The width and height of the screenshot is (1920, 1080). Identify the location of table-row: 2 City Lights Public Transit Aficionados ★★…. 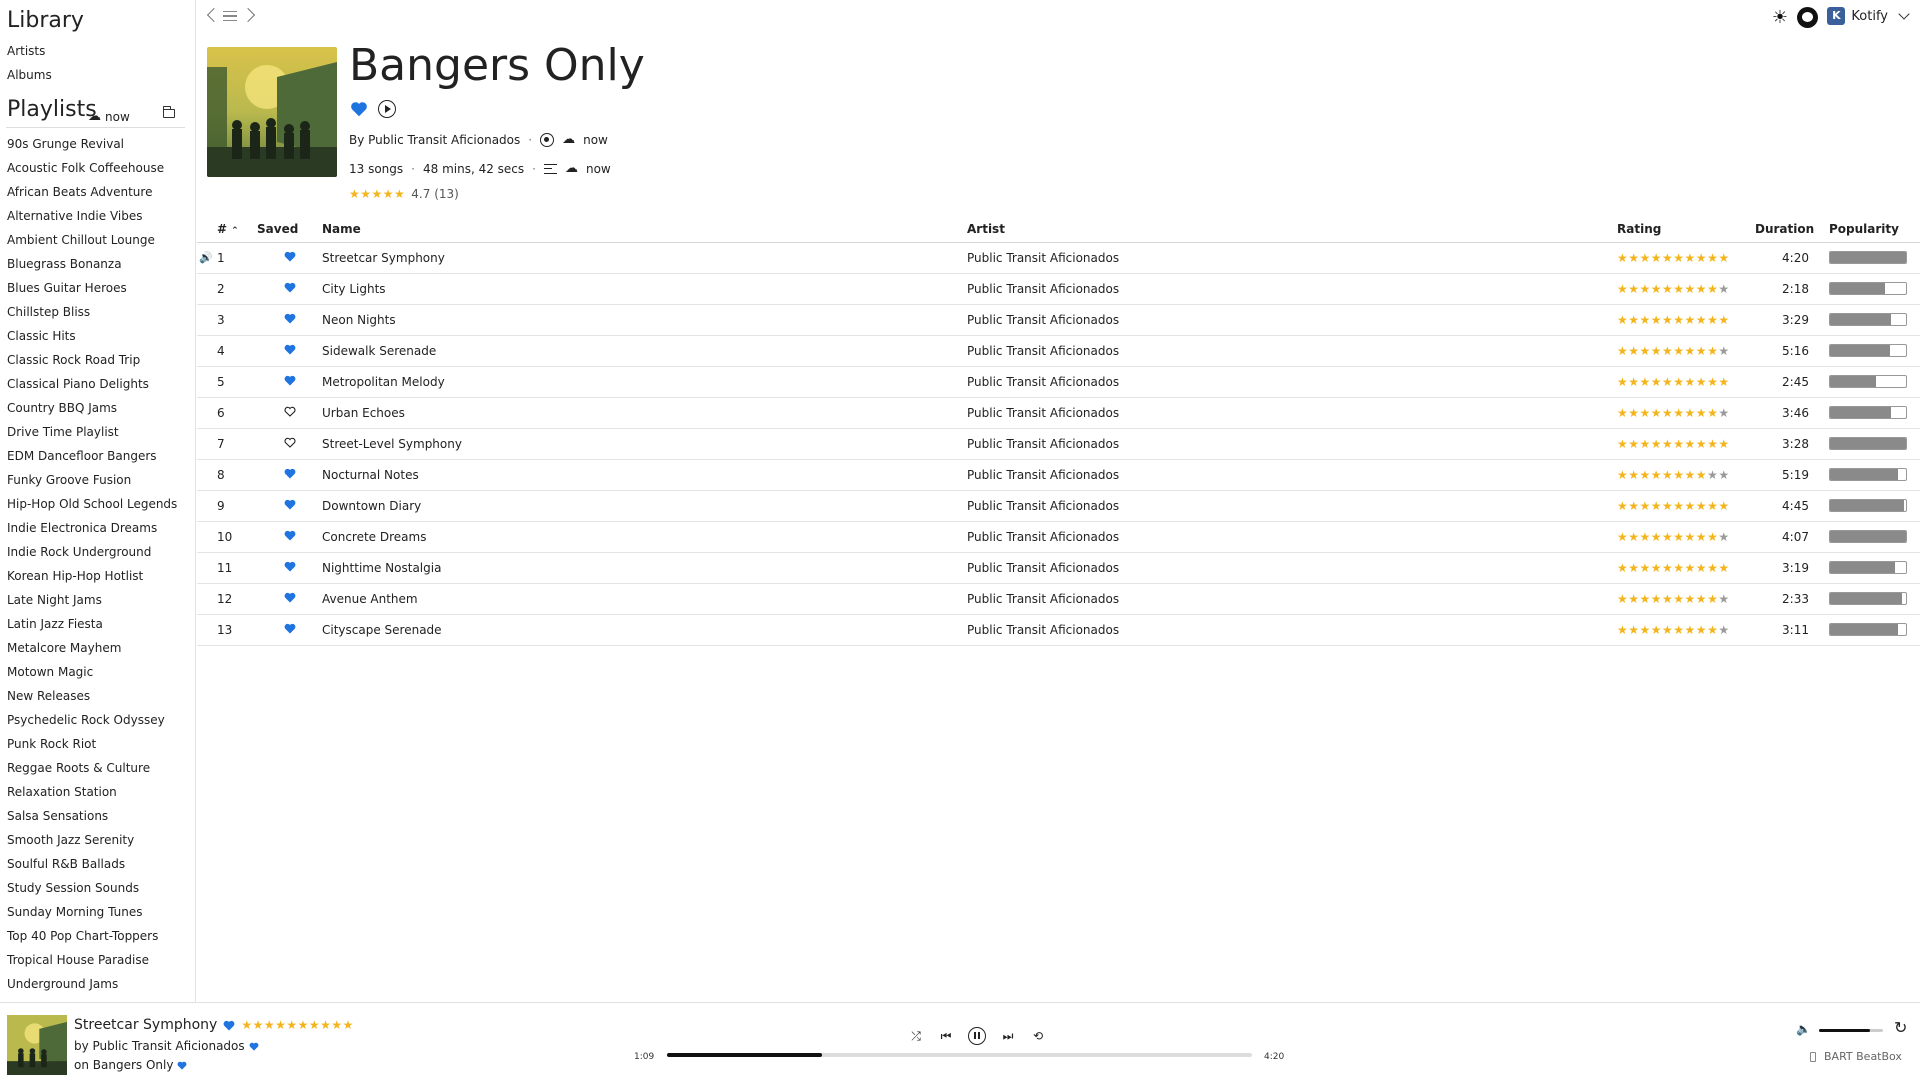
(1058, 289).